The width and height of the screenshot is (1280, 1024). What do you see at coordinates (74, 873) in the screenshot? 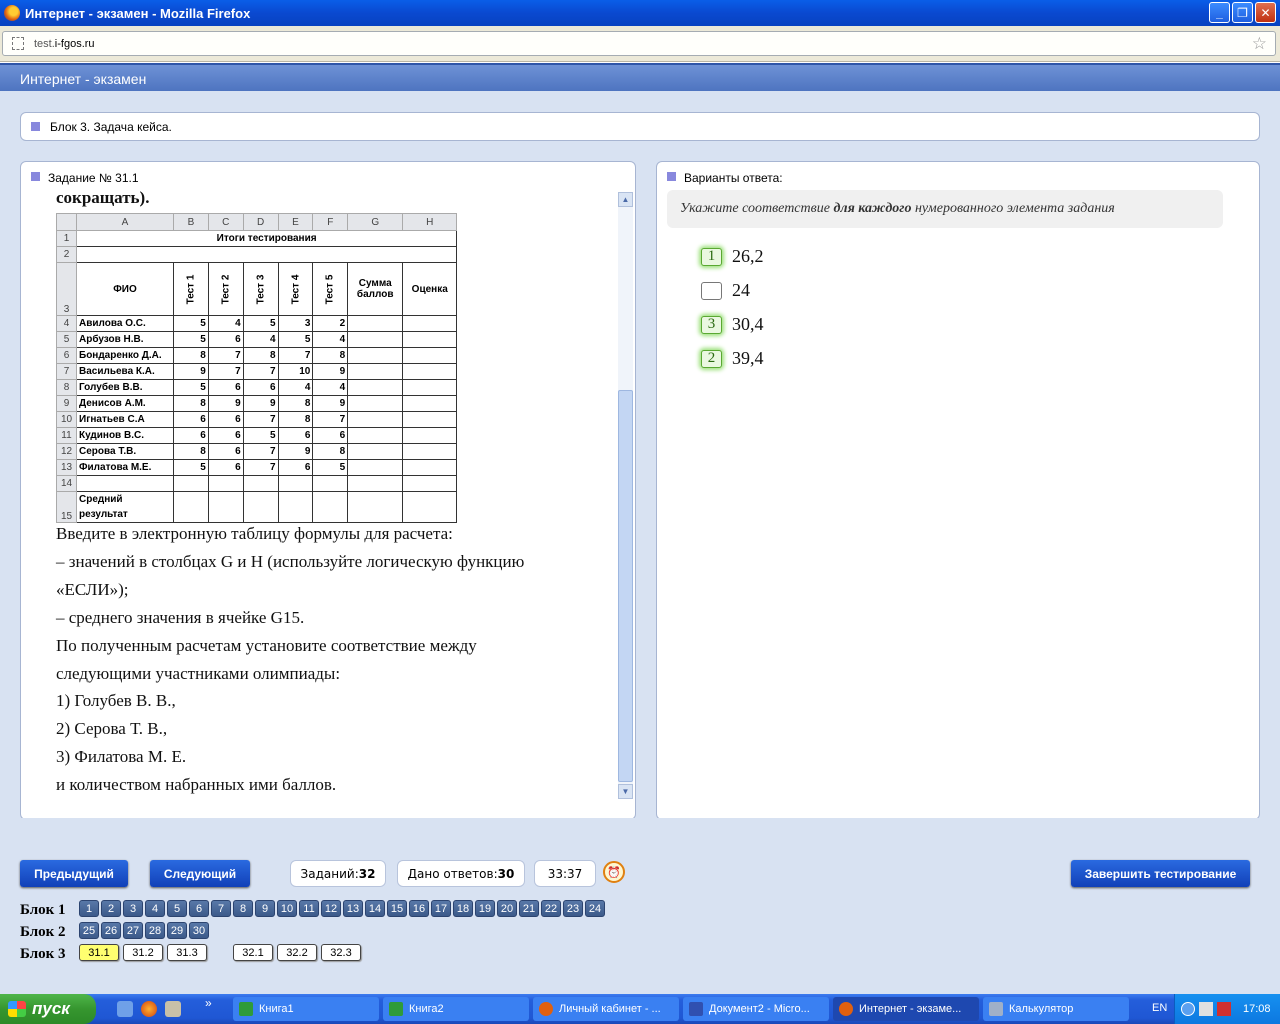
I see `prev-button: Предыдущий` at bounding box center [74, 873].